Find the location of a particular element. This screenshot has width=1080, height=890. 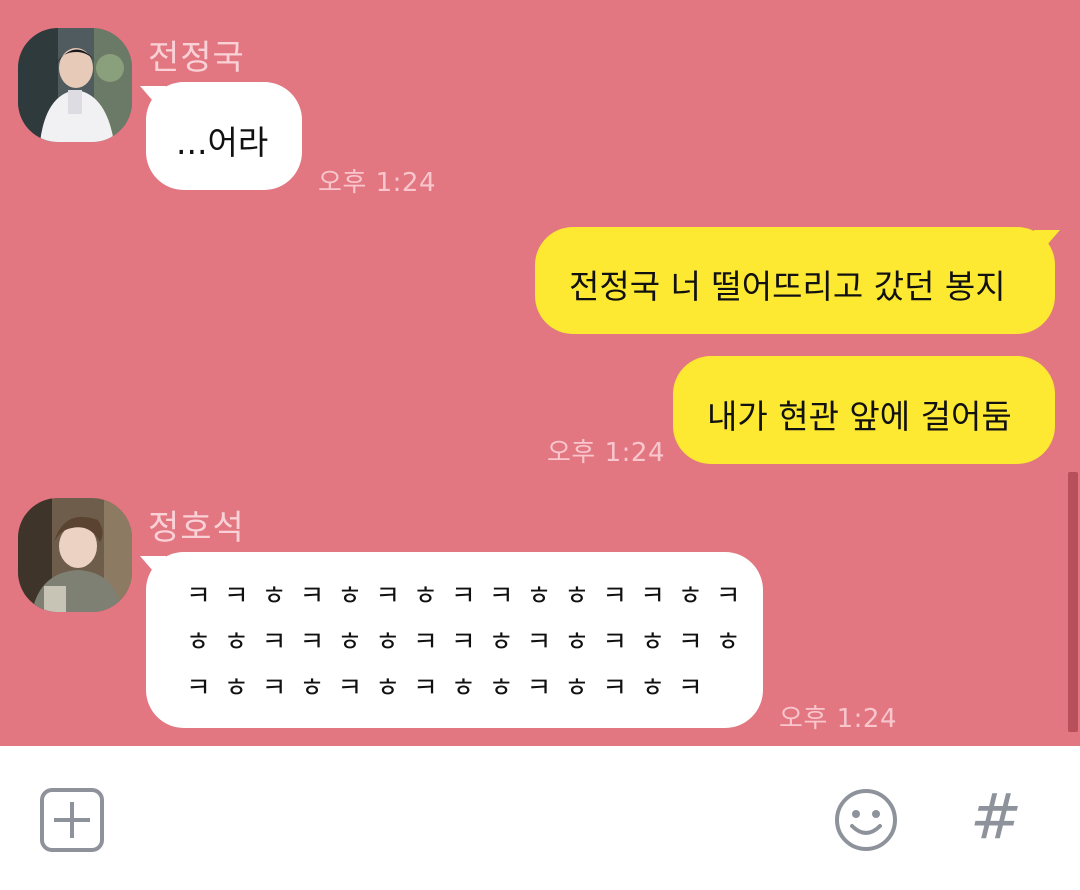

hash-icon: # is located at coordinates (1000, 817).